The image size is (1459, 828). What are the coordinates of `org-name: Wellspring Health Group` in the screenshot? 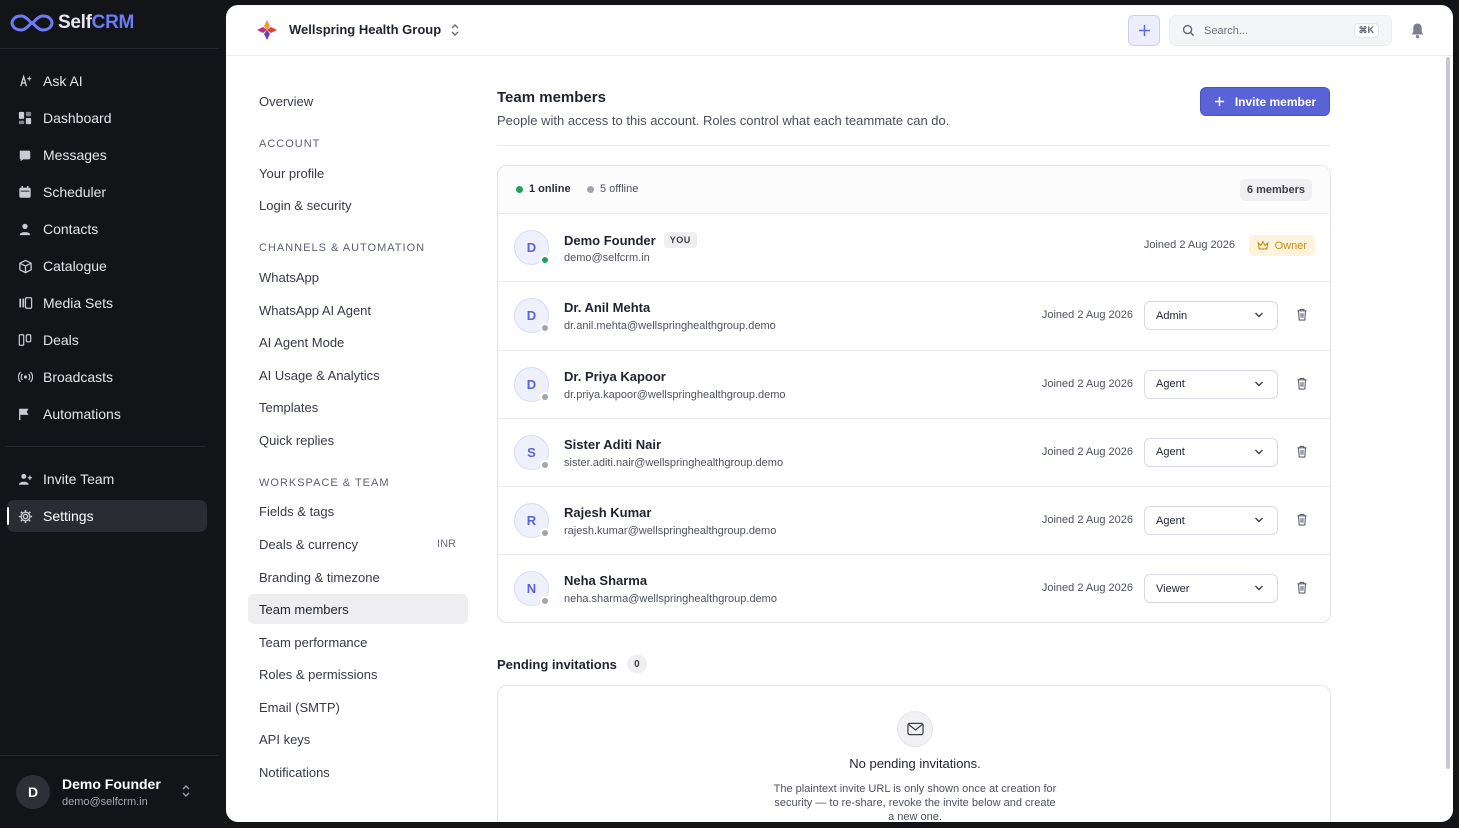 It's located at (365, 29).